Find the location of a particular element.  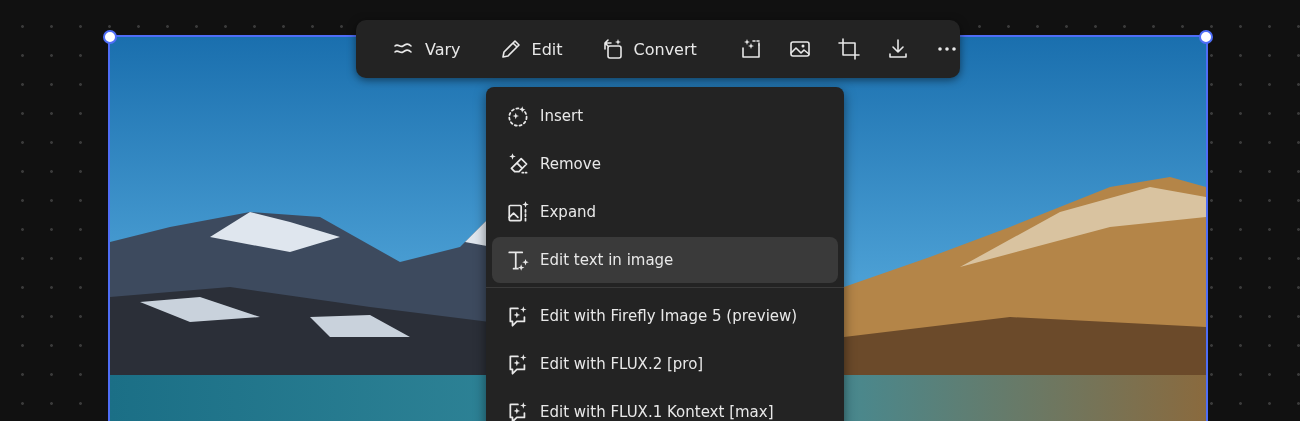

crop-icon is located at coordinates (848, 49).